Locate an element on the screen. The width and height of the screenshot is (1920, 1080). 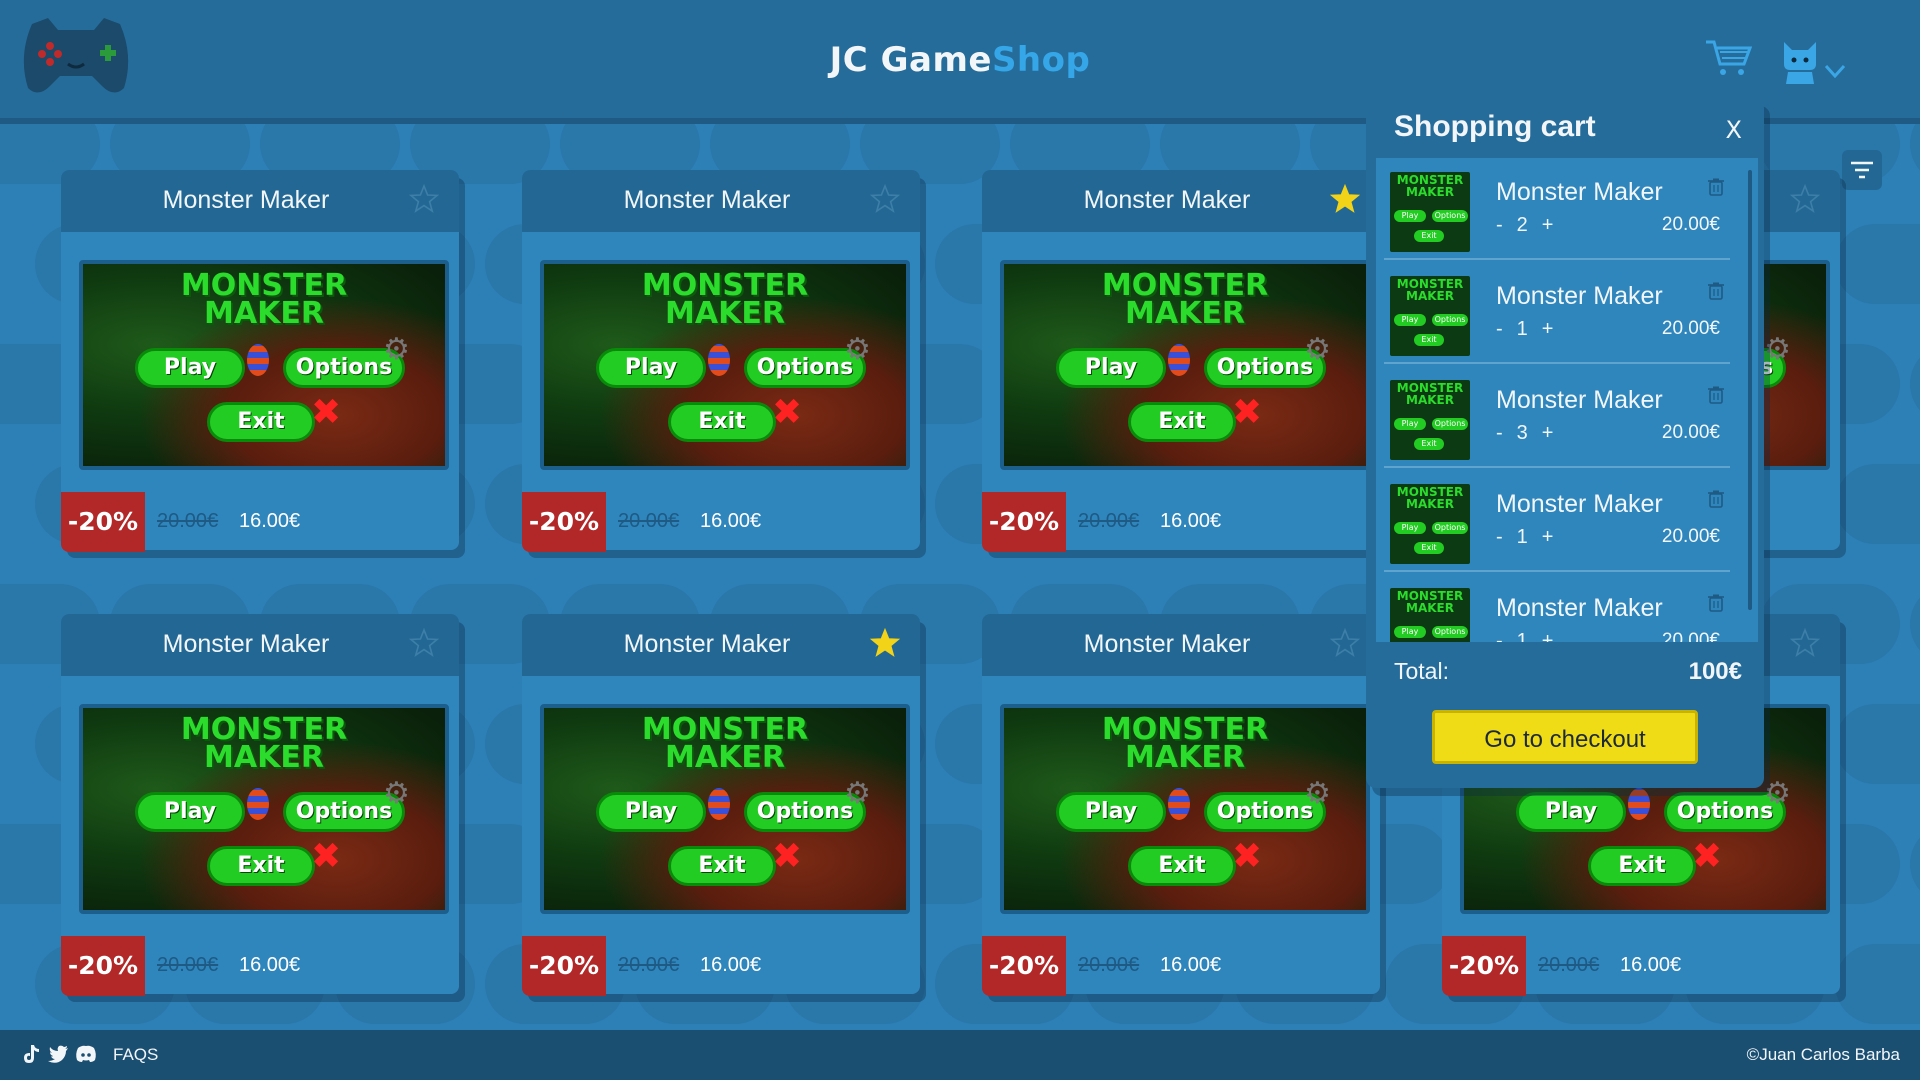
faq-link: FAQS is located at coordinates (135, 1055).